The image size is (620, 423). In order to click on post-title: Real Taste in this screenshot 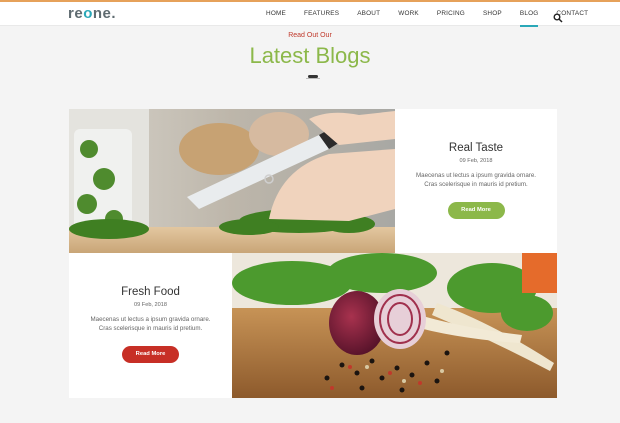, I will do `click(476, 148)`.